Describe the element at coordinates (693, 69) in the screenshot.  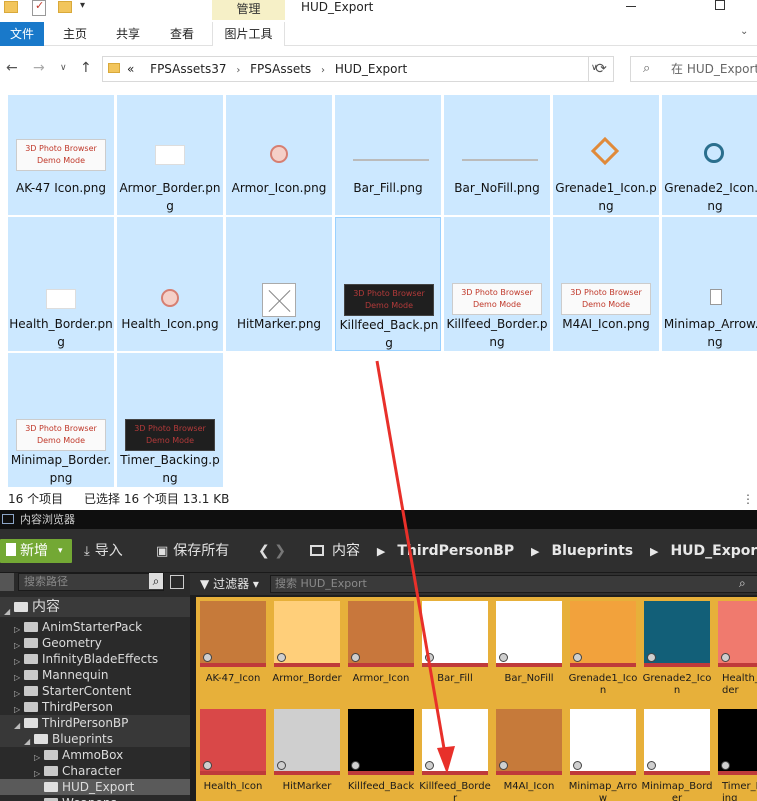
I see `search-box: ⌕ 在 HUD_Export` at that location.